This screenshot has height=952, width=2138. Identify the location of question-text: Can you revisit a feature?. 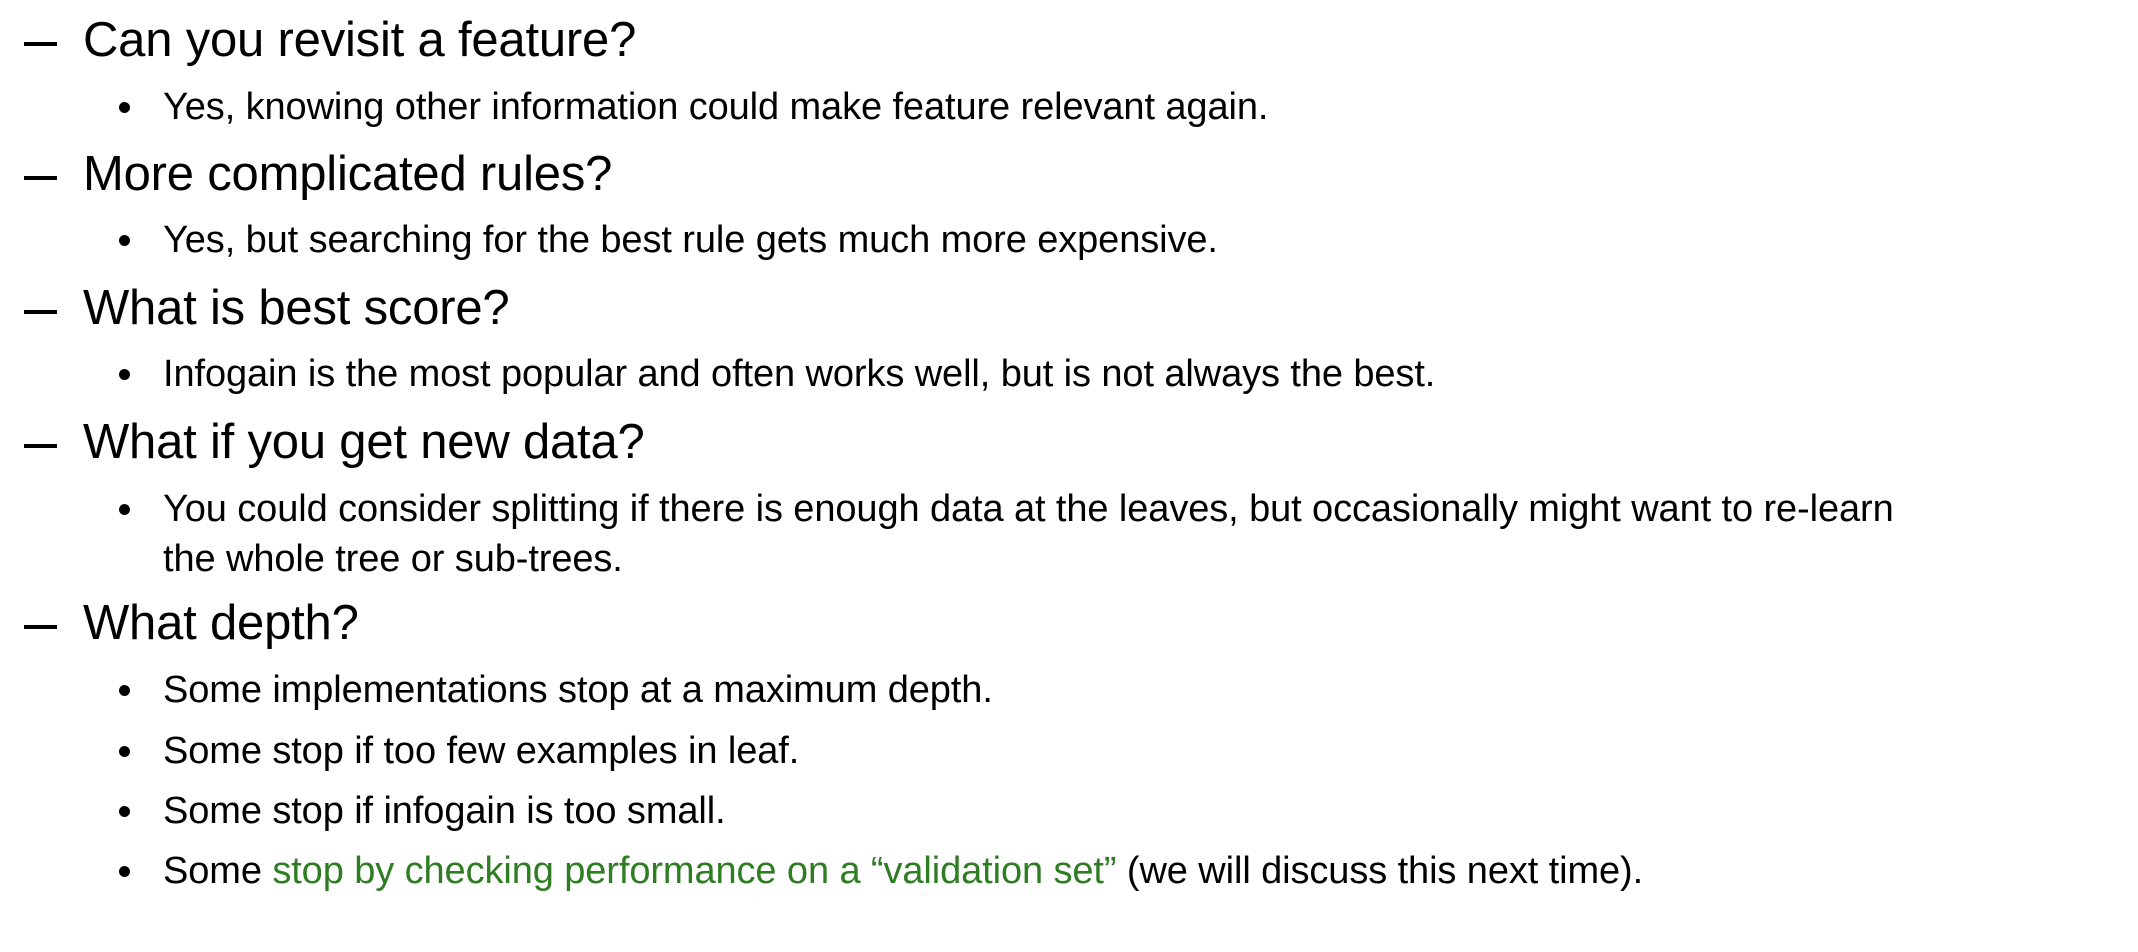
(360, 40).